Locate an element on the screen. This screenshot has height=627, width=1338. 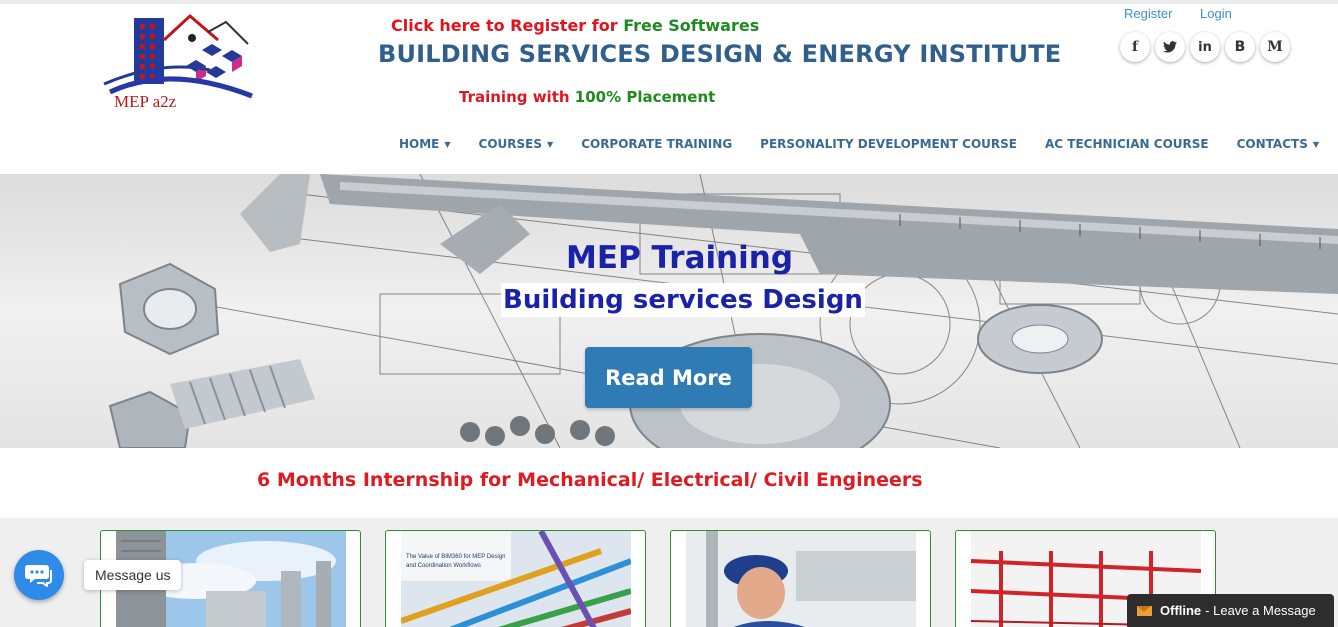
chat-bubble-icon is located at coordinates (38, 576).